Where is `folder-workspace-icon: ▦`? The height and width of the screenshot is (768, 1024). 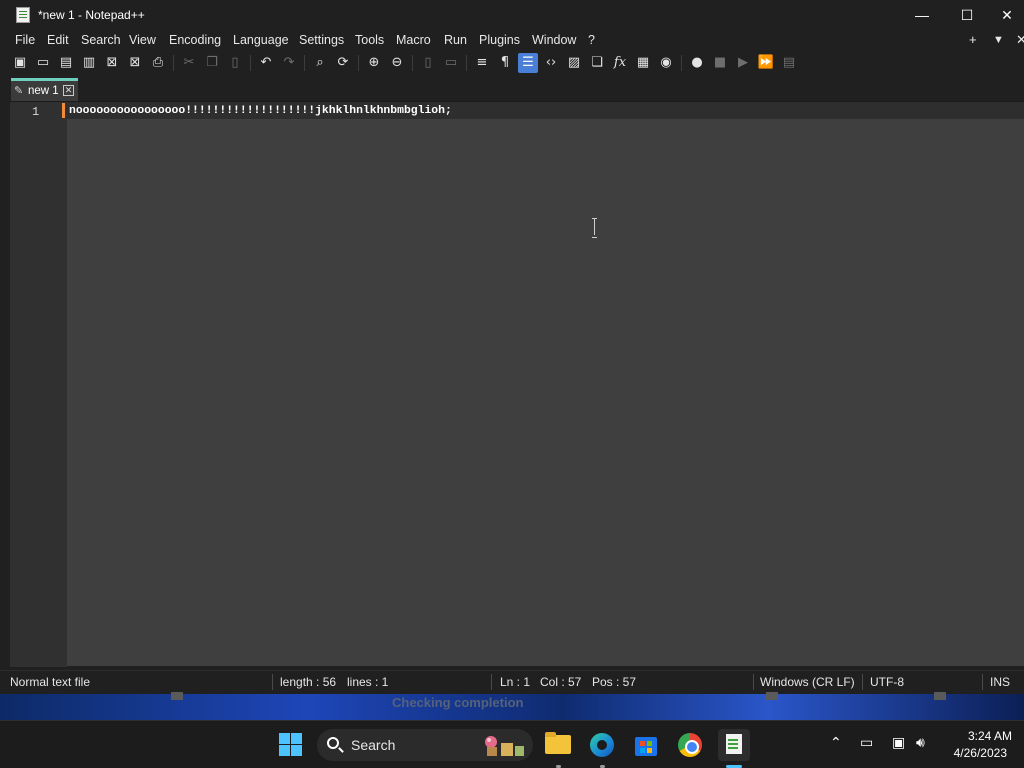 folder-workspace-icon: ▦ is located at coordinates (643, 63).